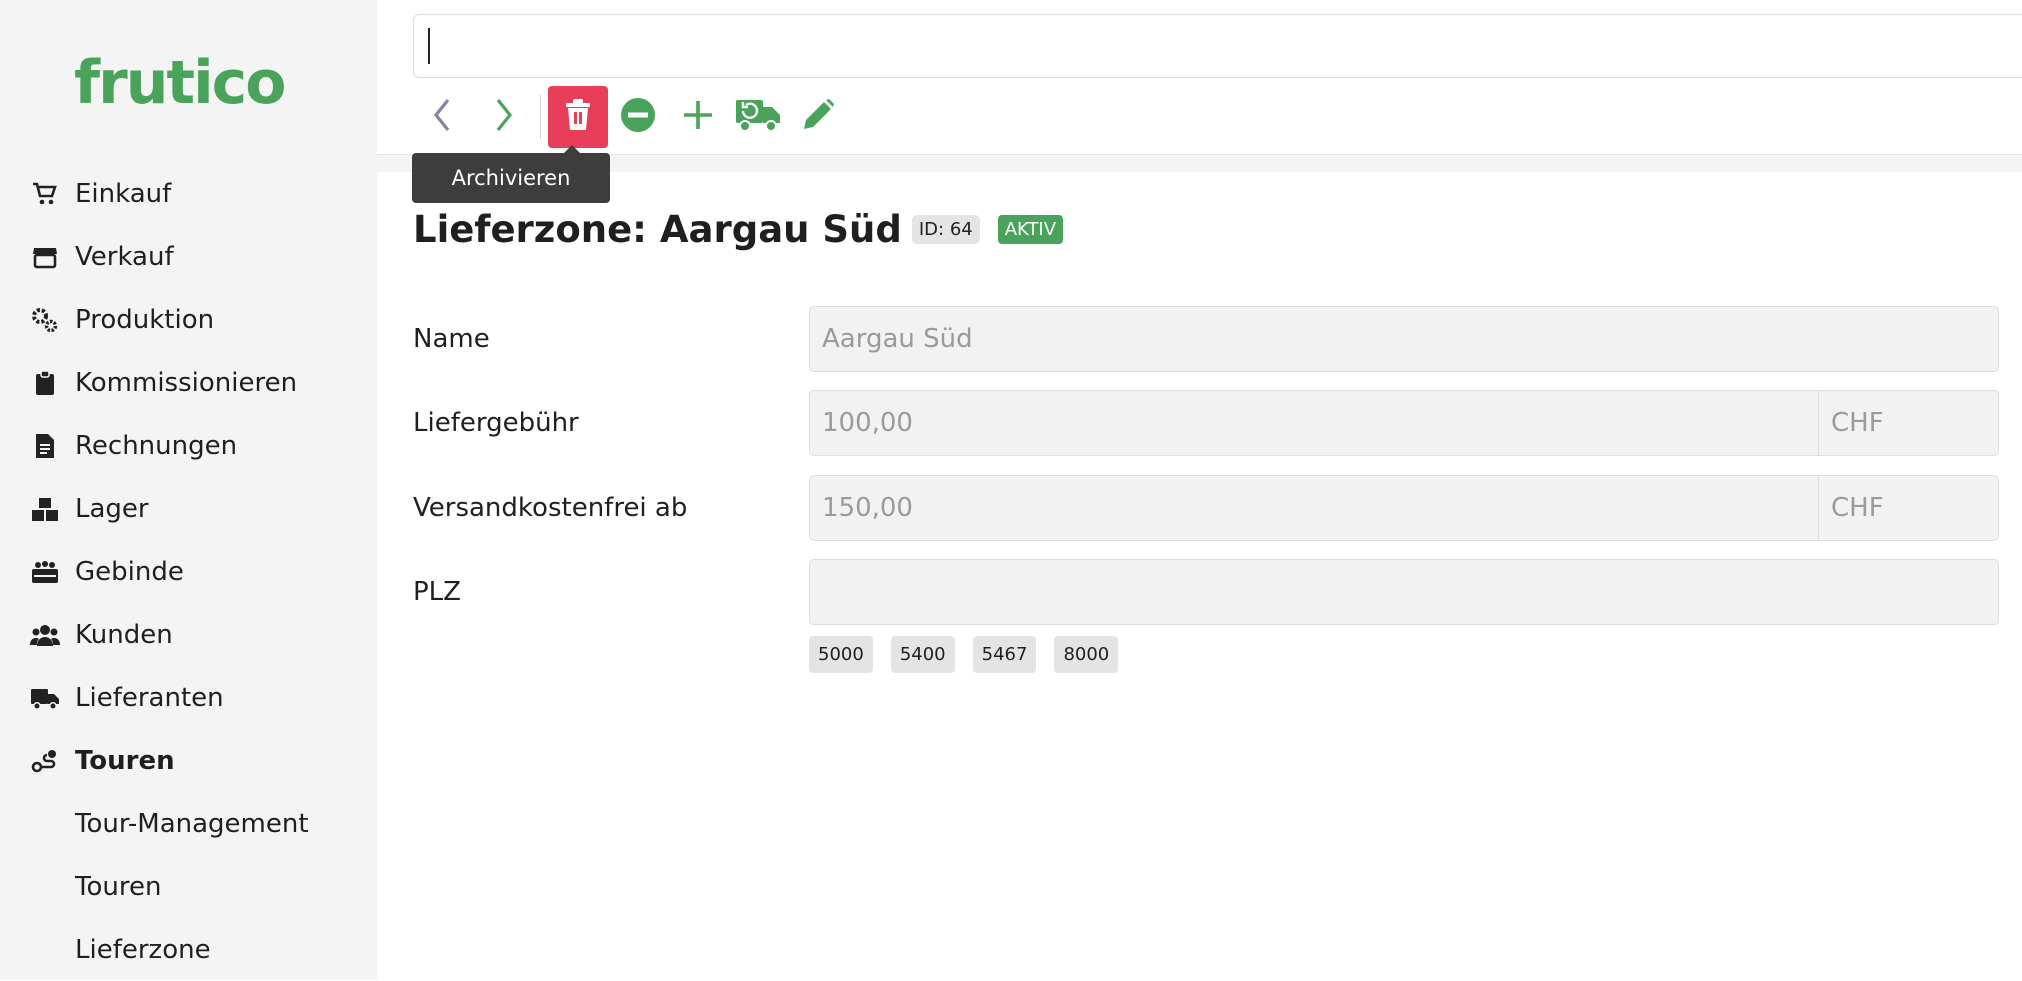 This screenshot has width=2022, height=981. I want to click on store-icon, so click(45, 257).